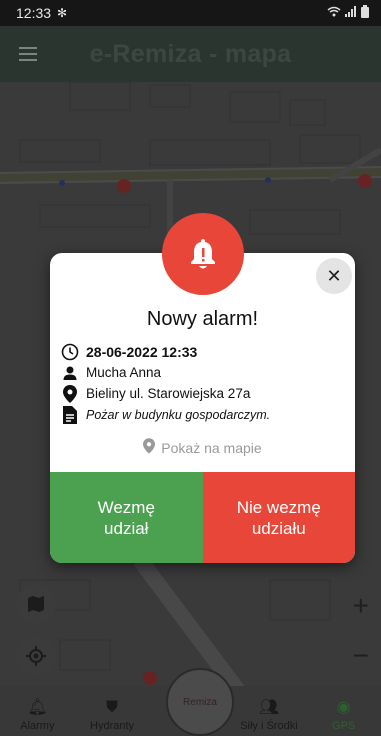  Describe the element at coordinates (190, 13) in the screenshot. I see `status-bar: 12:33 ✻` at that location.